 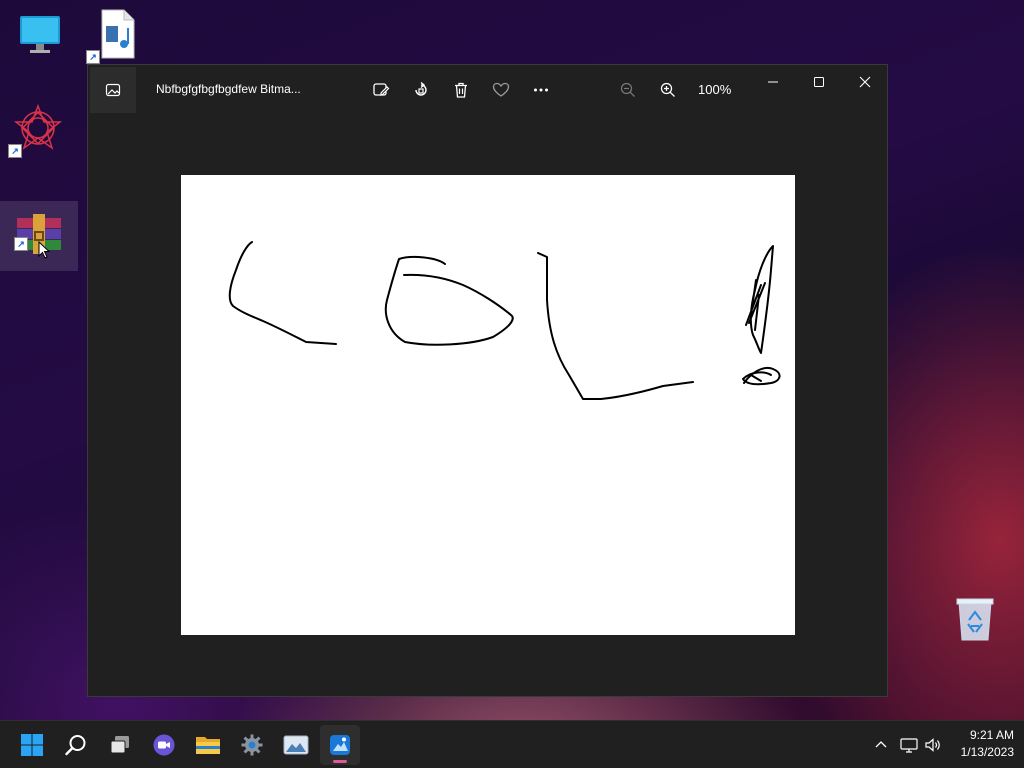 I want to click on network-icon, so click(x=909, y=745).